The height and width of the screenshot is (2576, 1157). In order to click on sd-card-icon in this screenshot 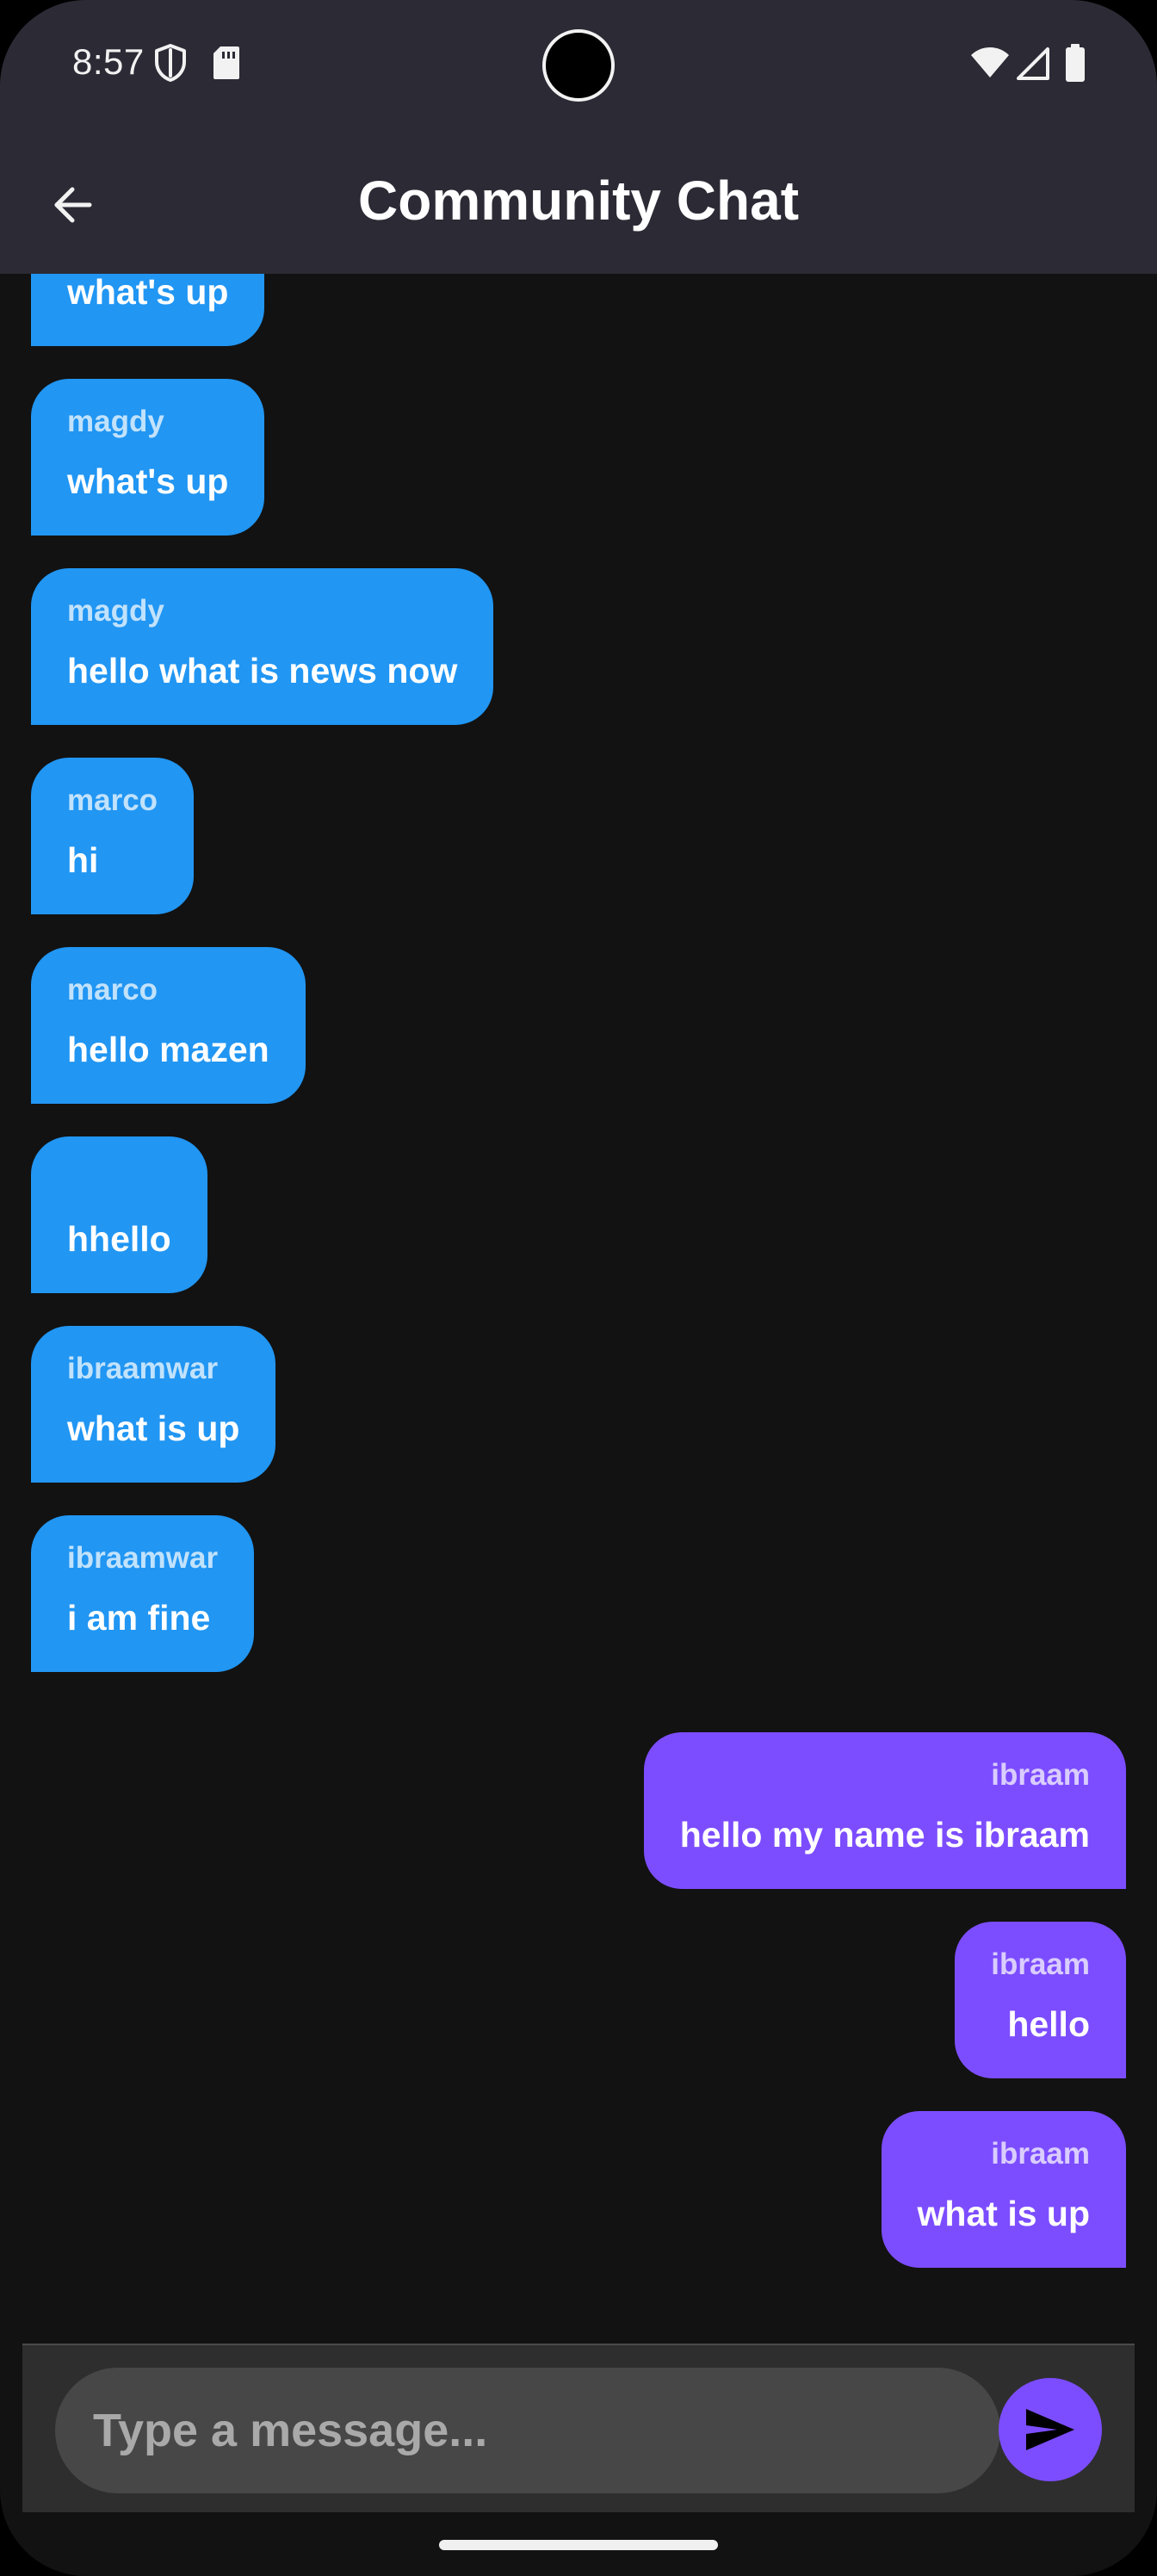, I will do `click(227, 63)`.